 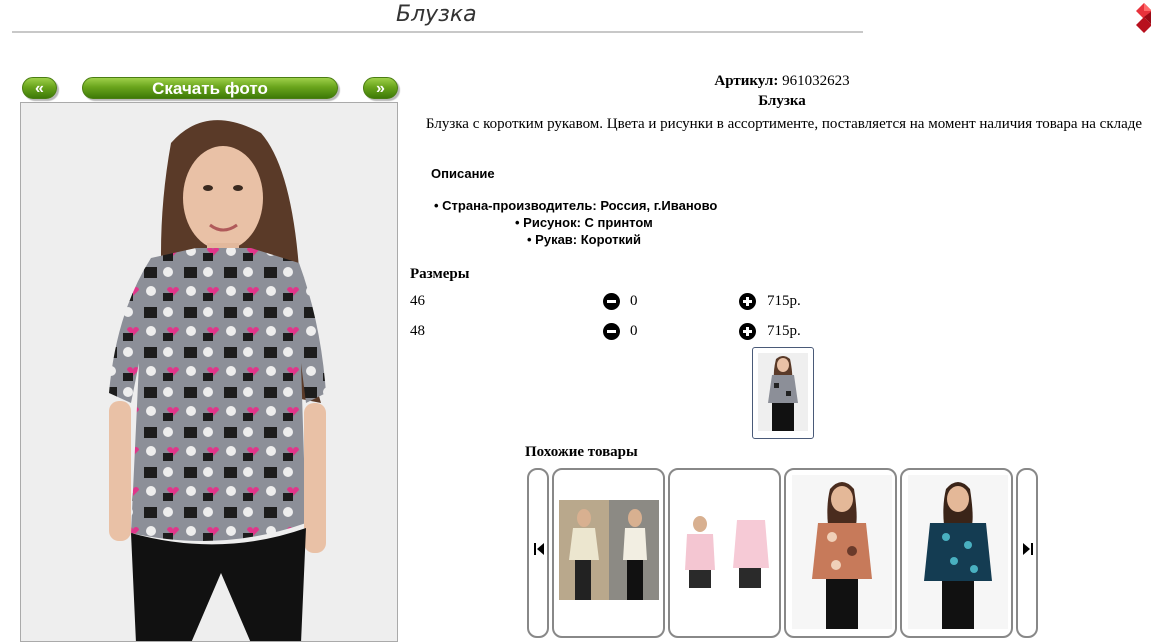 I want to click on article-line: Артикул: 961032623, so click(x=781, y=81).